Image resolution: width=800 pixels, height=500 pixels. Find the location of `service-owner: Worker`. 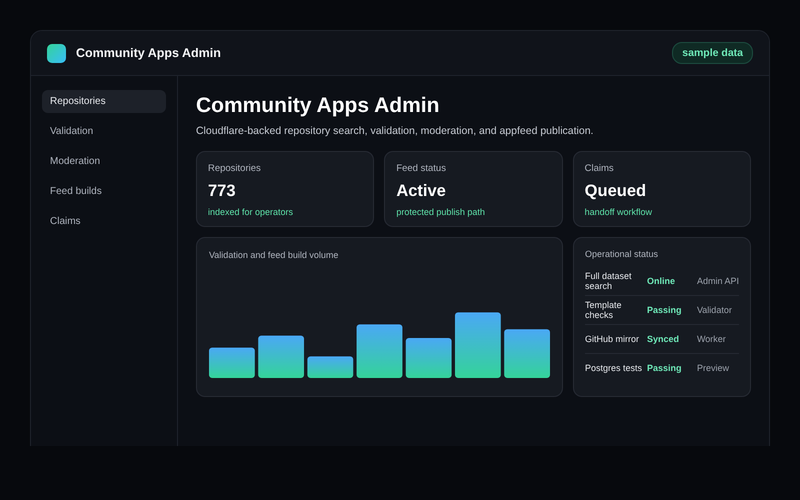

service-owner: Worker is located at coordinates (711, 339).